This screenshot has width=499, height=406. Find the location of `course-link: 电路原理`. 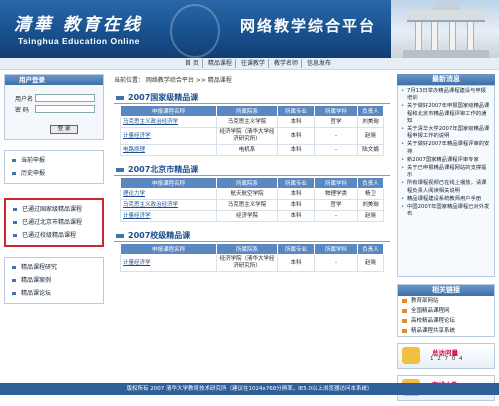

course-link: 电路原理 is located at coordinates (168, 150).